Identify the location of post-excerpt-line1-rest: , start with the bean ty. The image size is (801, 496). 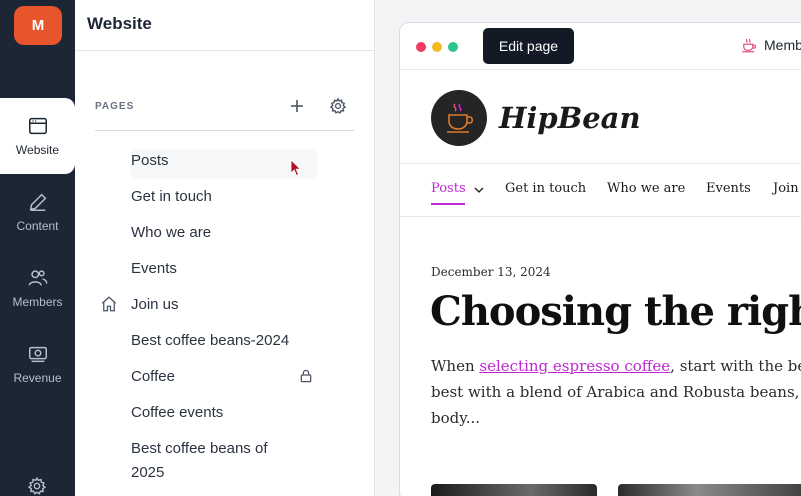
(735, 366).